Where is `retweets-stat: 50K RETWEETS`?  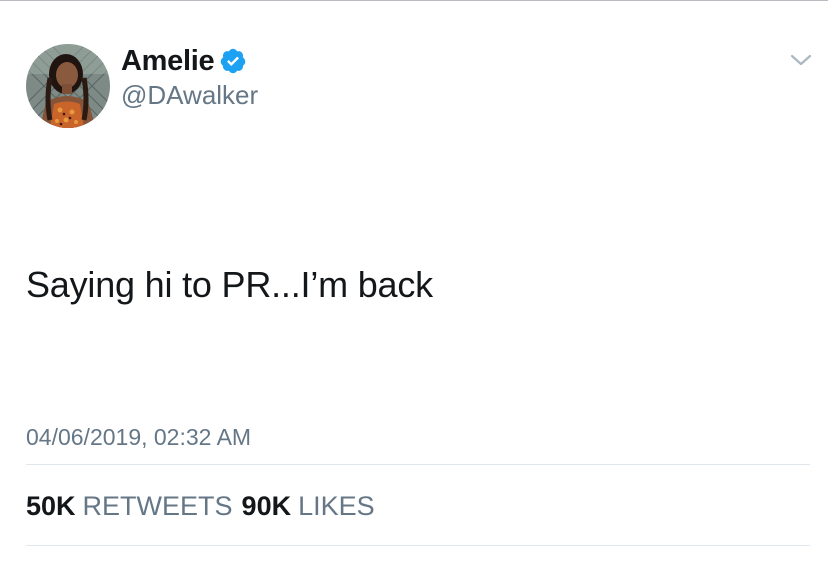 retweets-stat: 50K RETWEETS is located at coordinates (129, 506).